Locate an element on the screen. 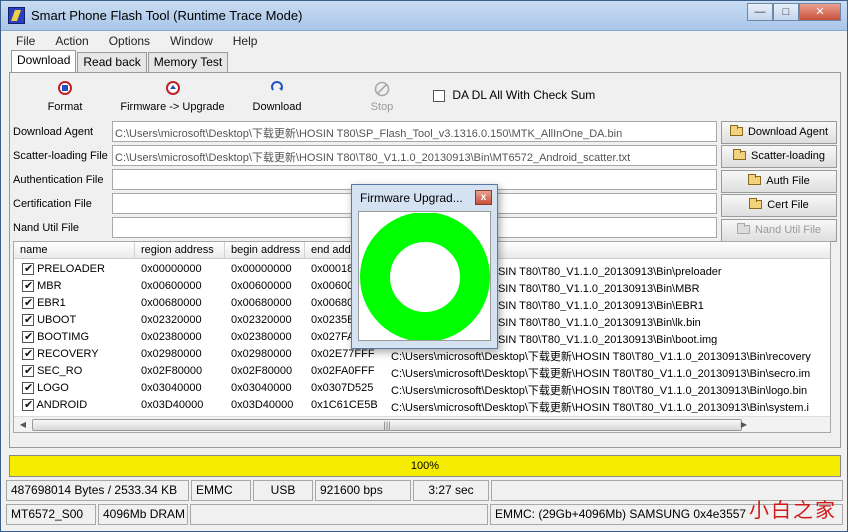  col-region-address: region address is located at coordinates (180, 250).